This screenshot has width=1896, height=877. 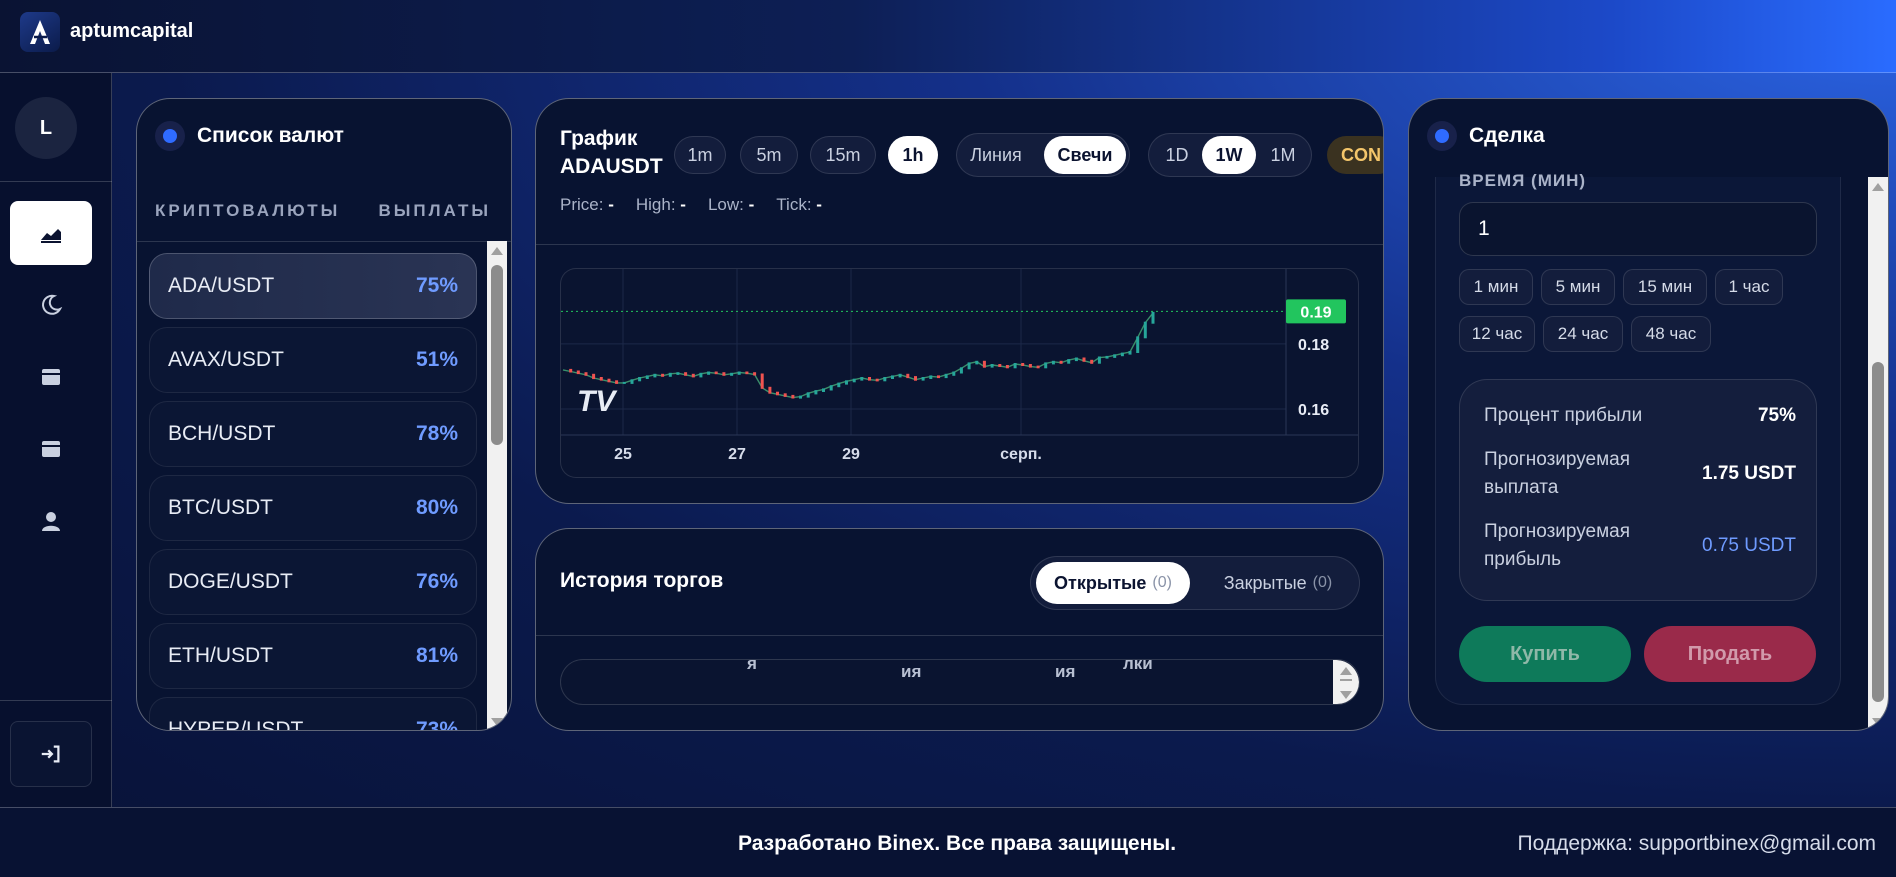 I want to click on buy-button: Купить, so click(x=1545, y=654).